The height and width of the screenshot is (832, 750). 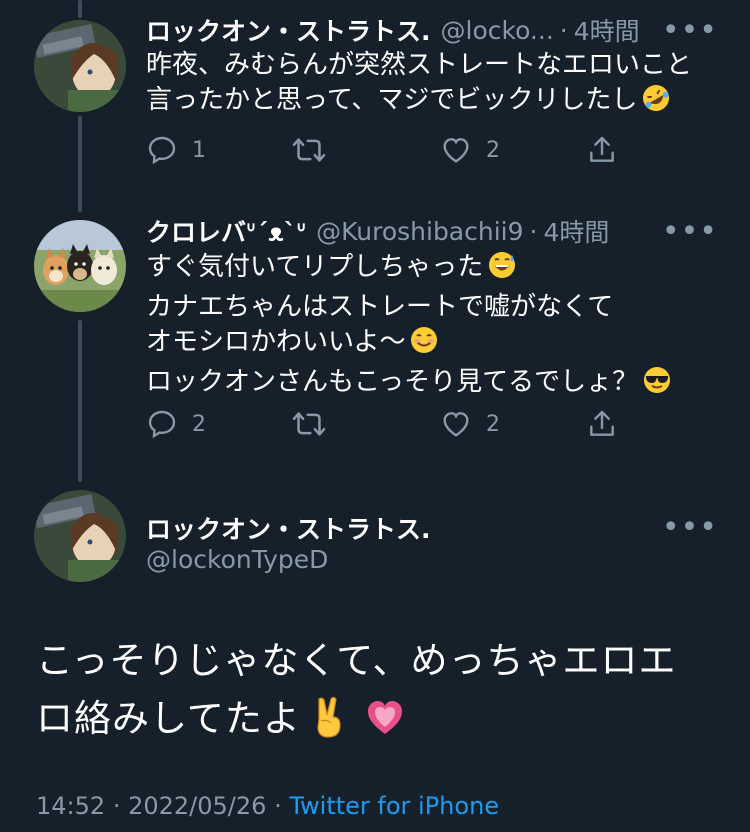 What do you see at coordinates (419, 231) in the screenshot?
I see `author-handle: @Kuroshibachii9` at bounding box center [419, 231].